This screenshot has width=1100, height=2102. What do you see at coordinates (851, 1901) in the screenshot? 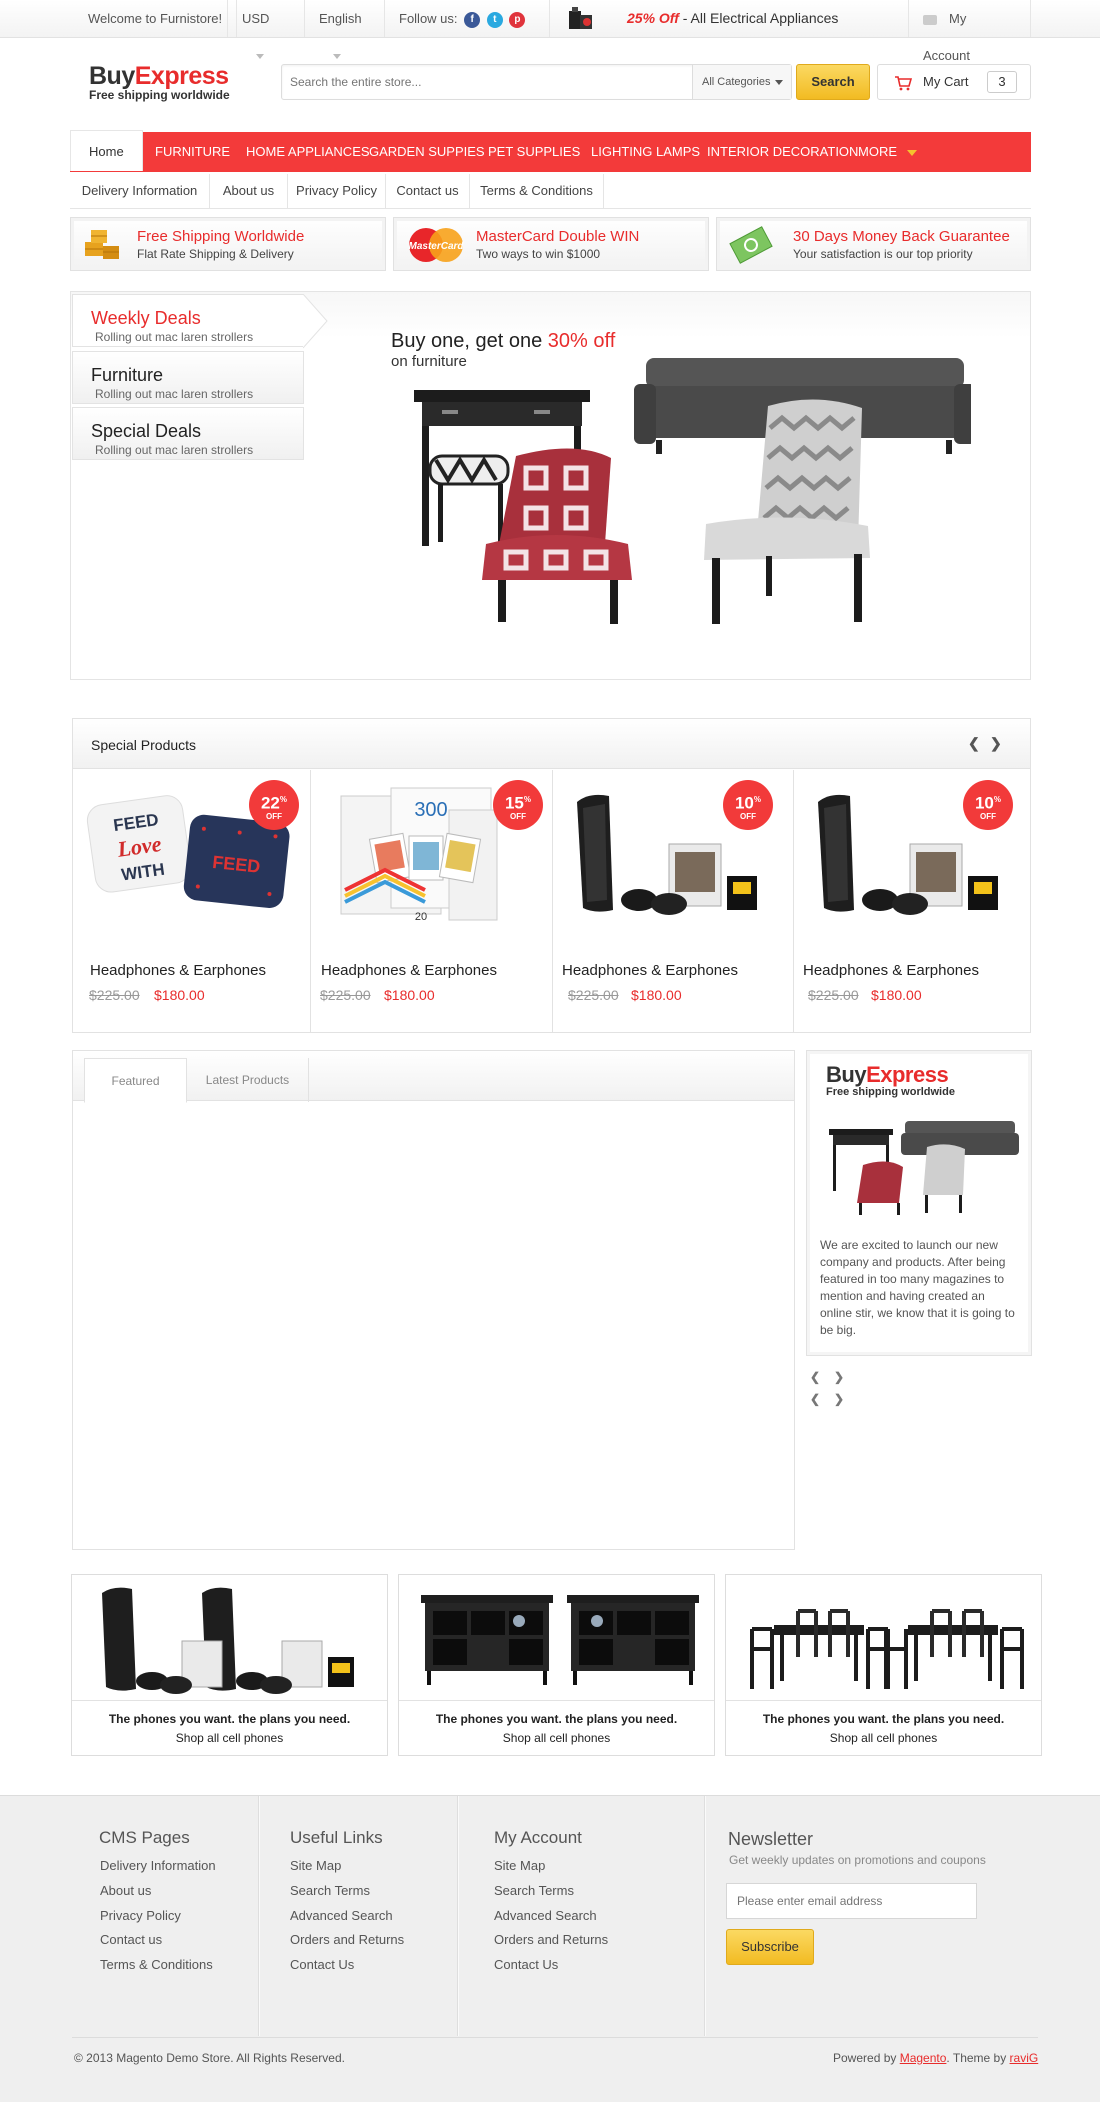
I see `newsletter-email-input` at bounding box center [851, 1901].